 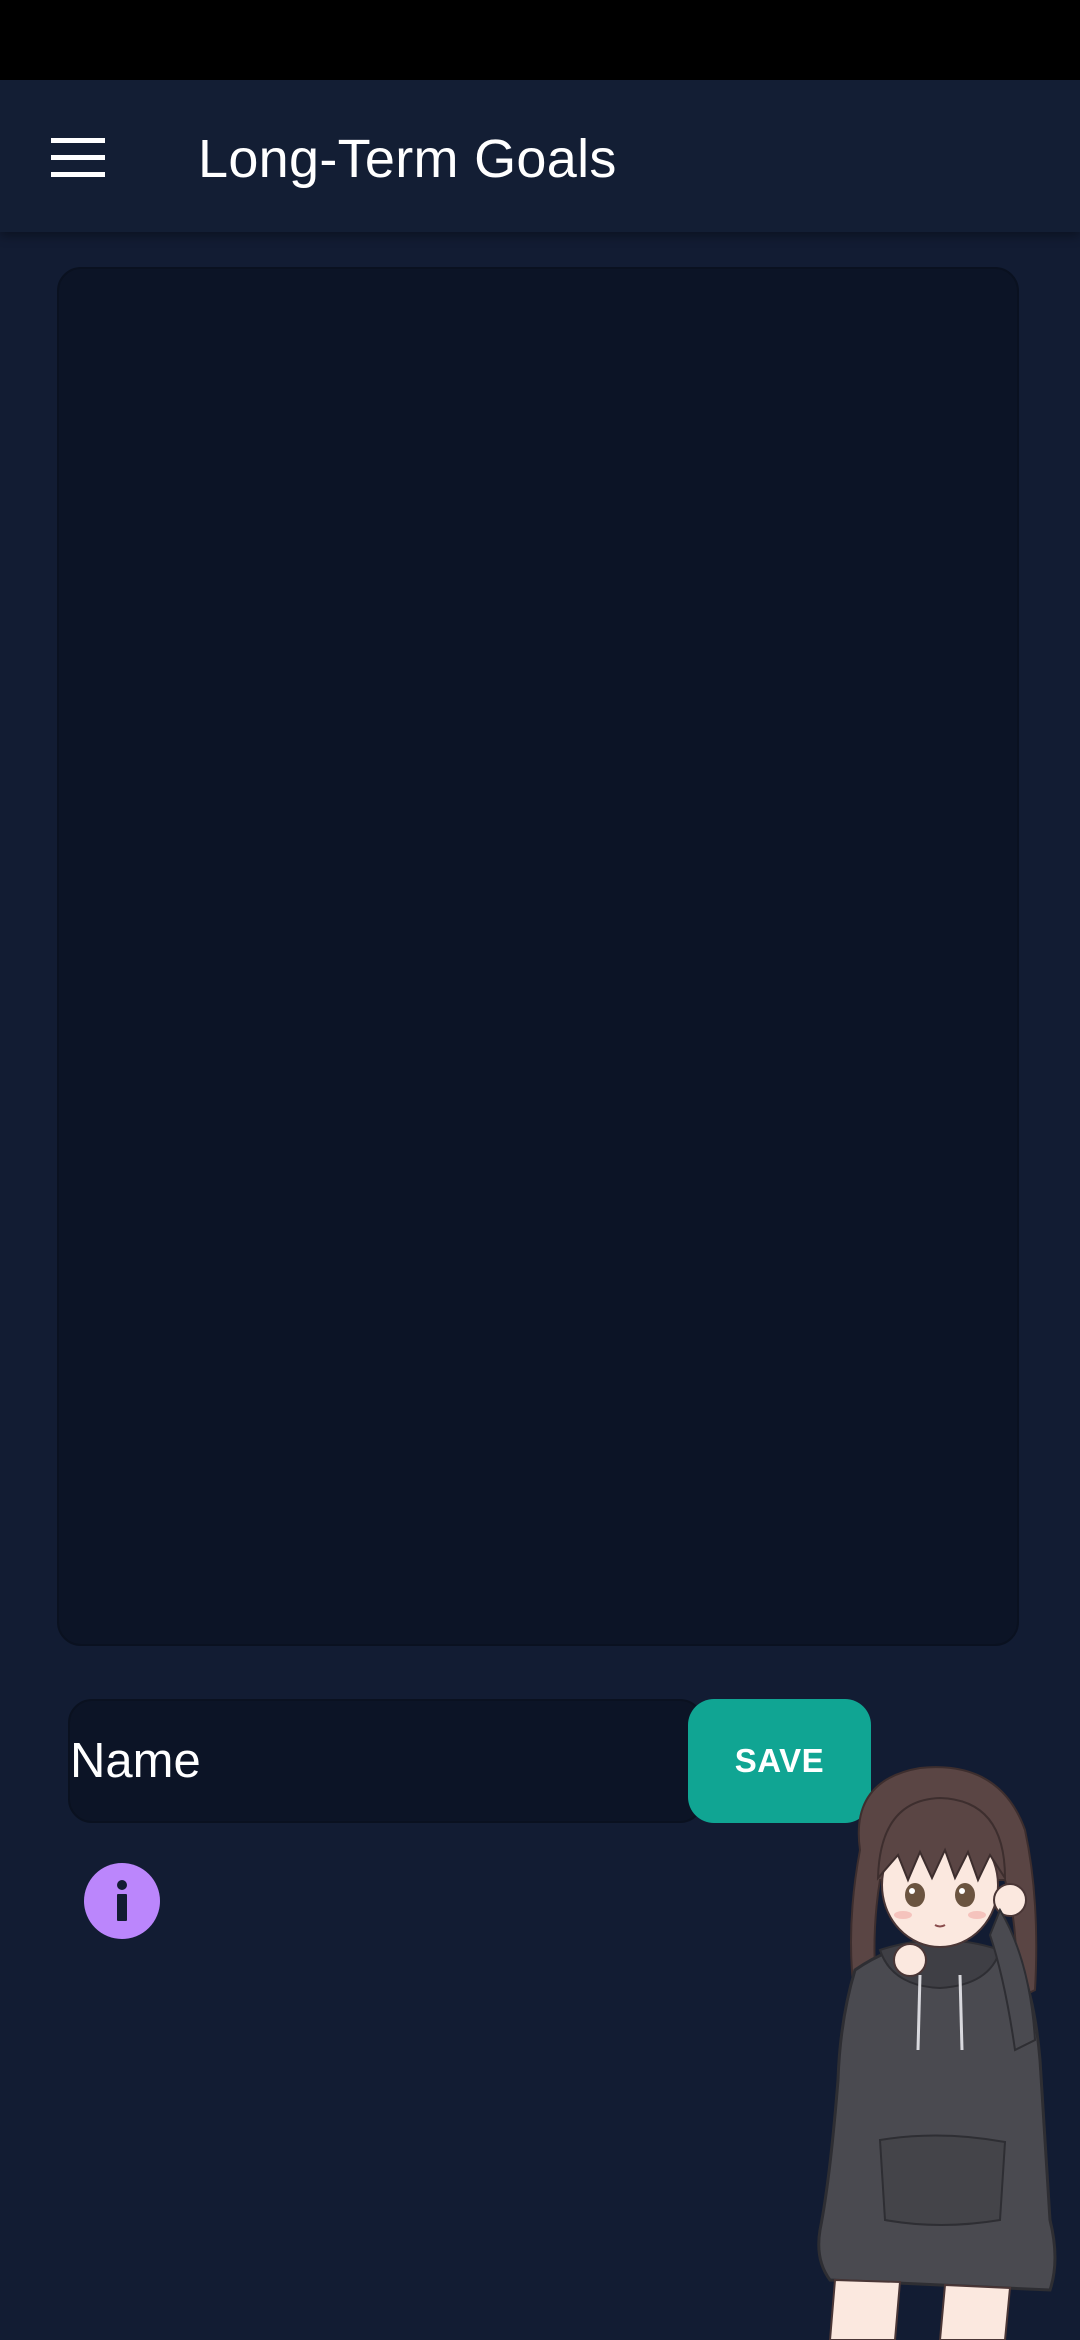 I want to click on menu-button, so click(x=78, y=158).